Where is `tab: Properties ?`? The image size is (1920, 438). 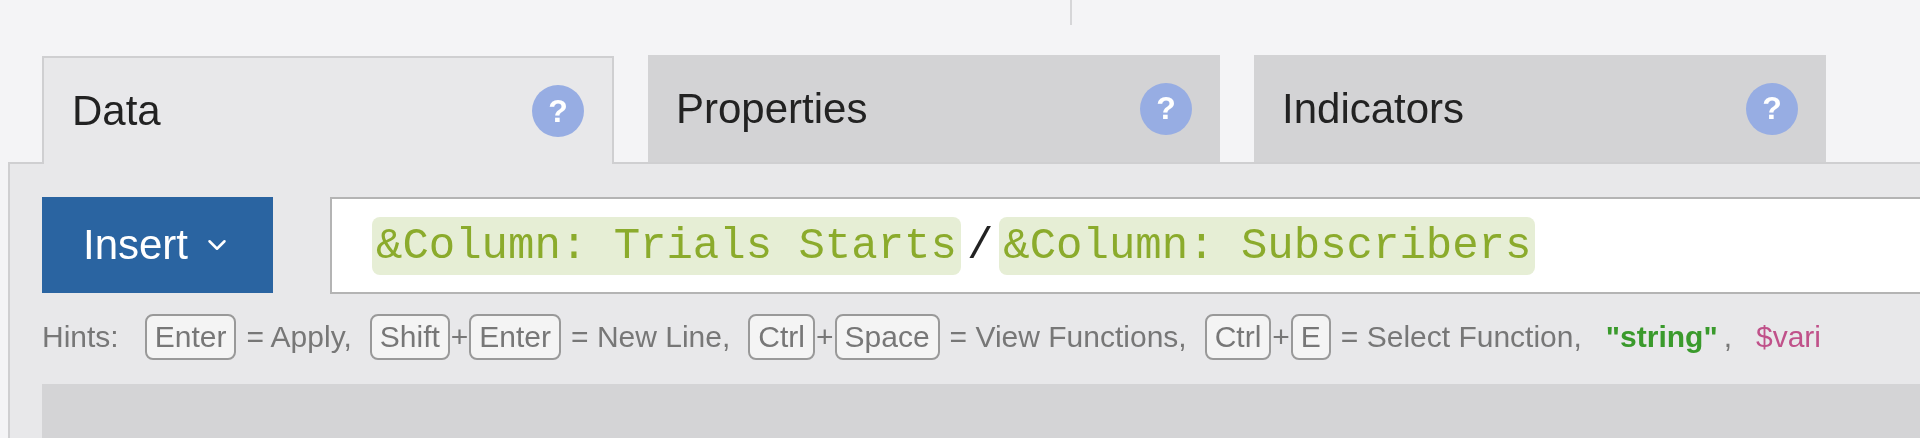
tab: Properties ? is located at coordinates (934, 108).